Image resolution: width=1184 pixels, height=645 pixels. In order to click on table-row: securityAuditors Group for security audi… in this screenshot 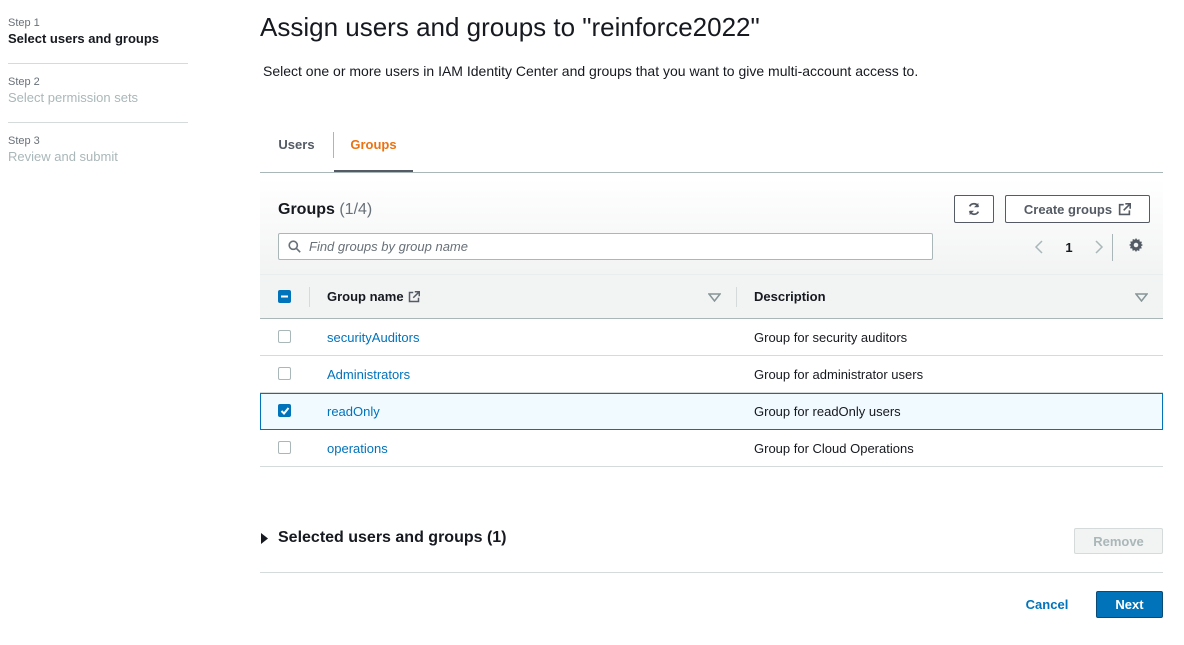, I will do `click(711, 337)`.